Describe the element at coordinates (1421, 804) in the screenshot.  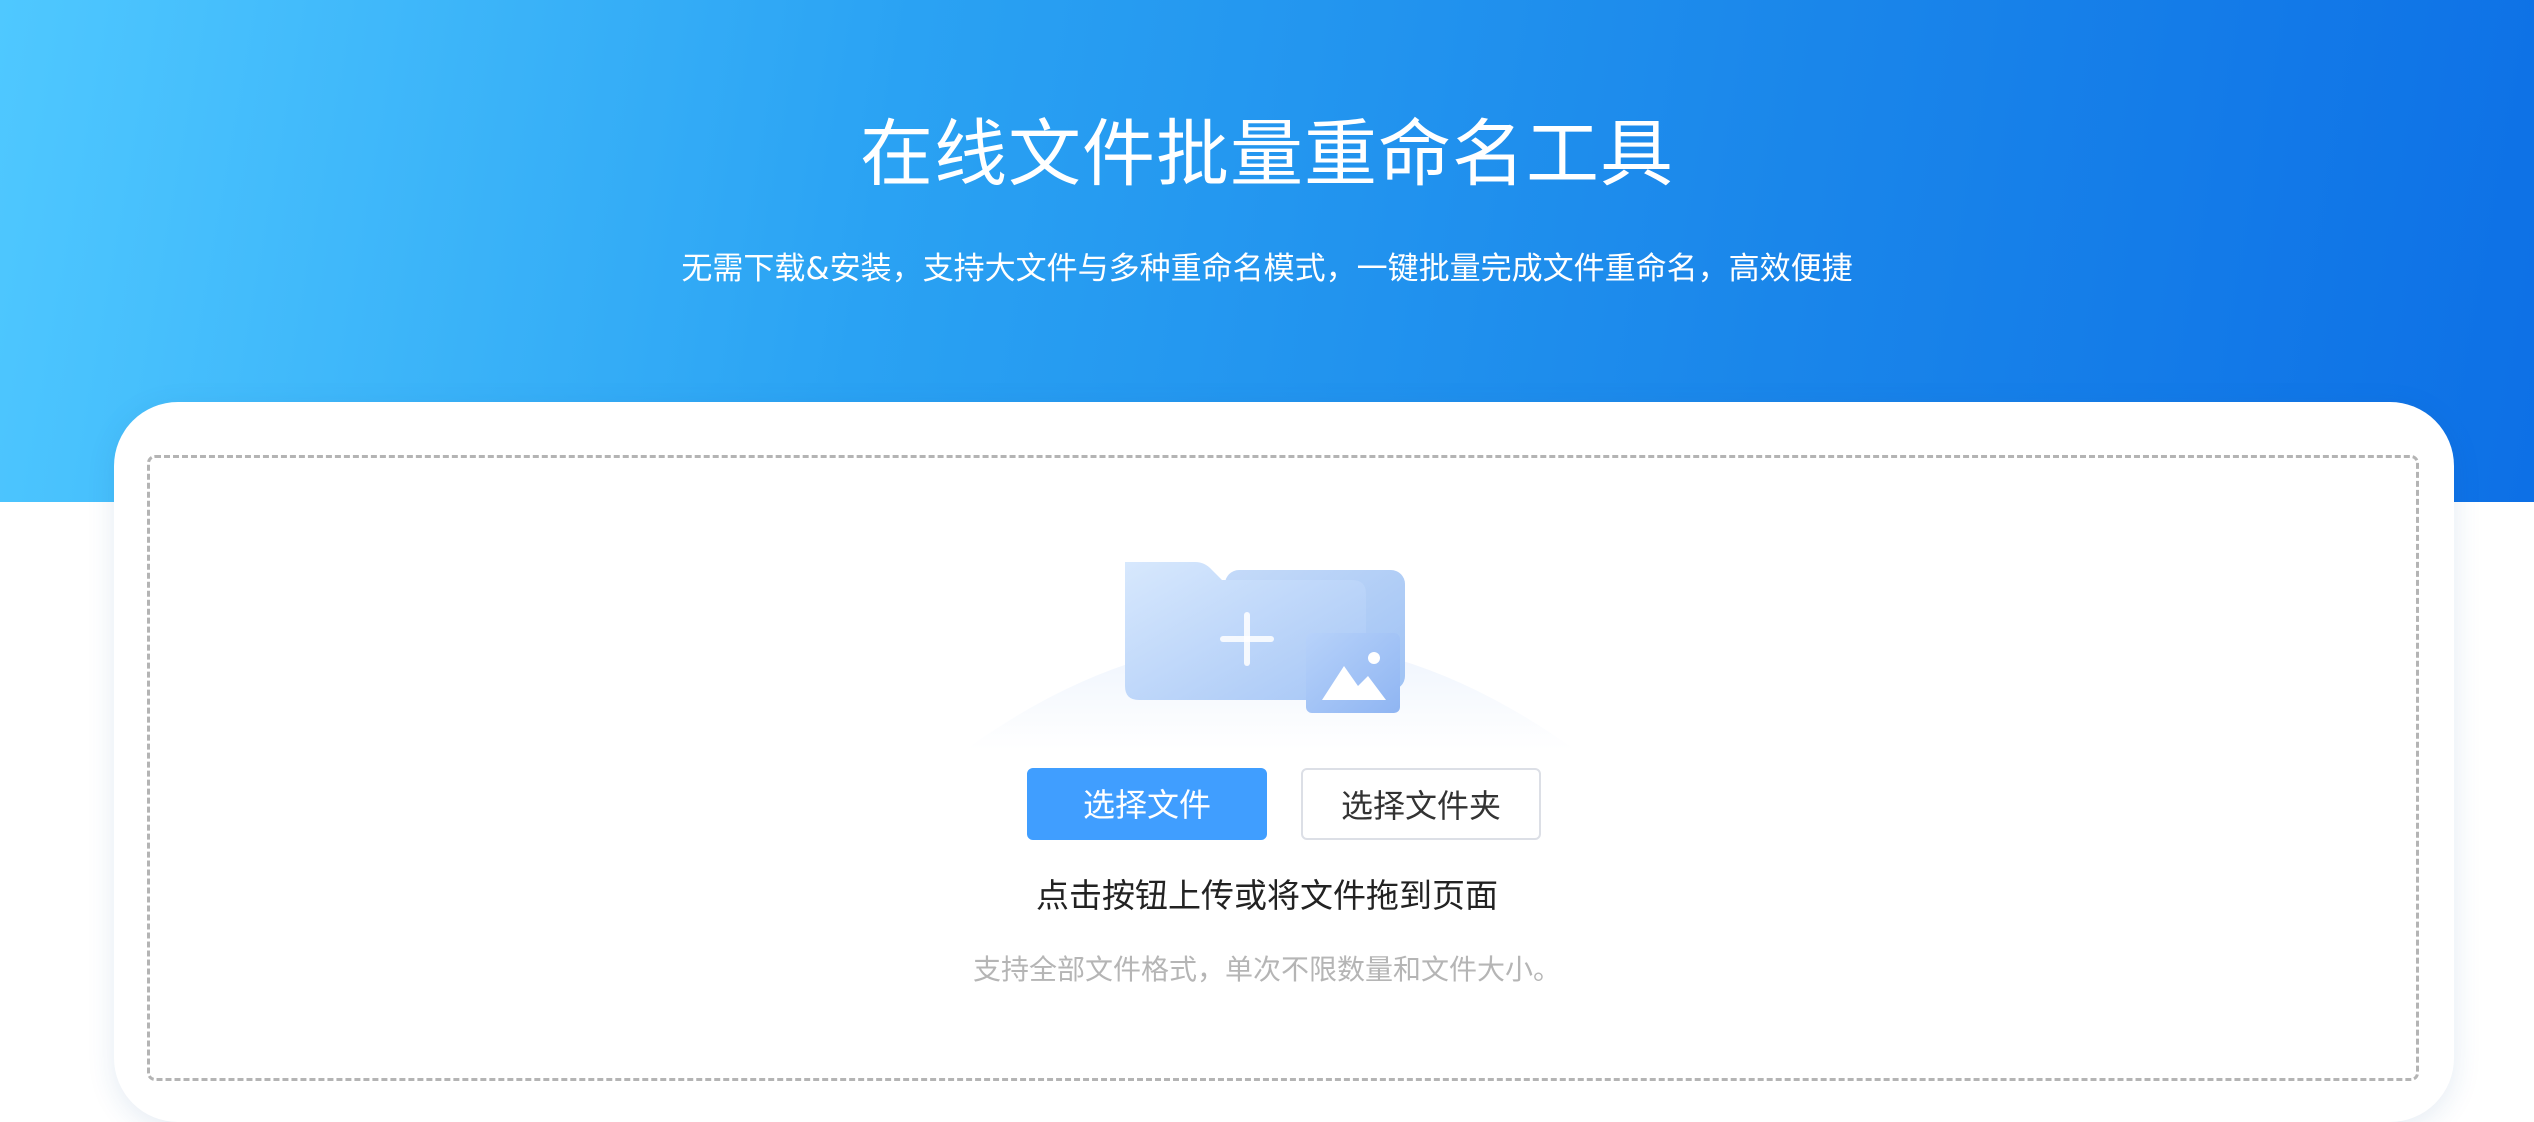
I see `select-folder-button: 选择文件夹` at that location.